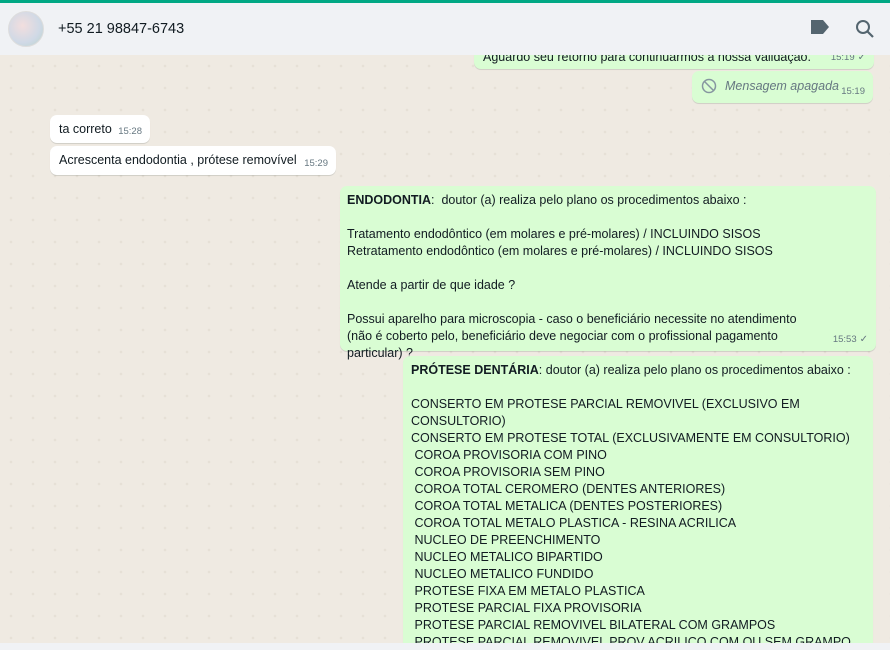 Image resolution: width=890 pixels, height=650 pixels. I want to click on label-icon, so click(820, 29).